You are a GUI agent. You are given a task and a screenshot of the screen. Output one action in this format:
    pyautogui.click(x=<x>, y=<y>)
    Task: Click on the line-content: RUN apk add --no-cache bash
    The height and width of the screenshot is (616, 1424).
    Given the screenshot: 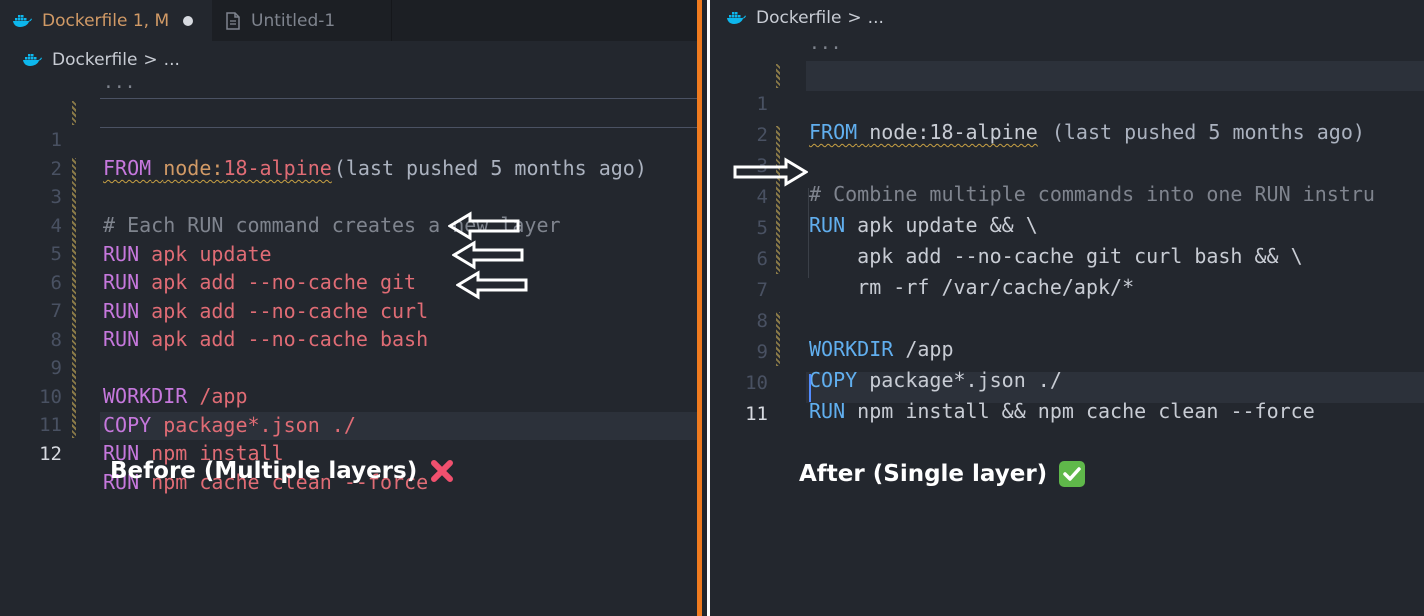 What is the action you would take?
    pyautogui.click(x=266, y=339)
    